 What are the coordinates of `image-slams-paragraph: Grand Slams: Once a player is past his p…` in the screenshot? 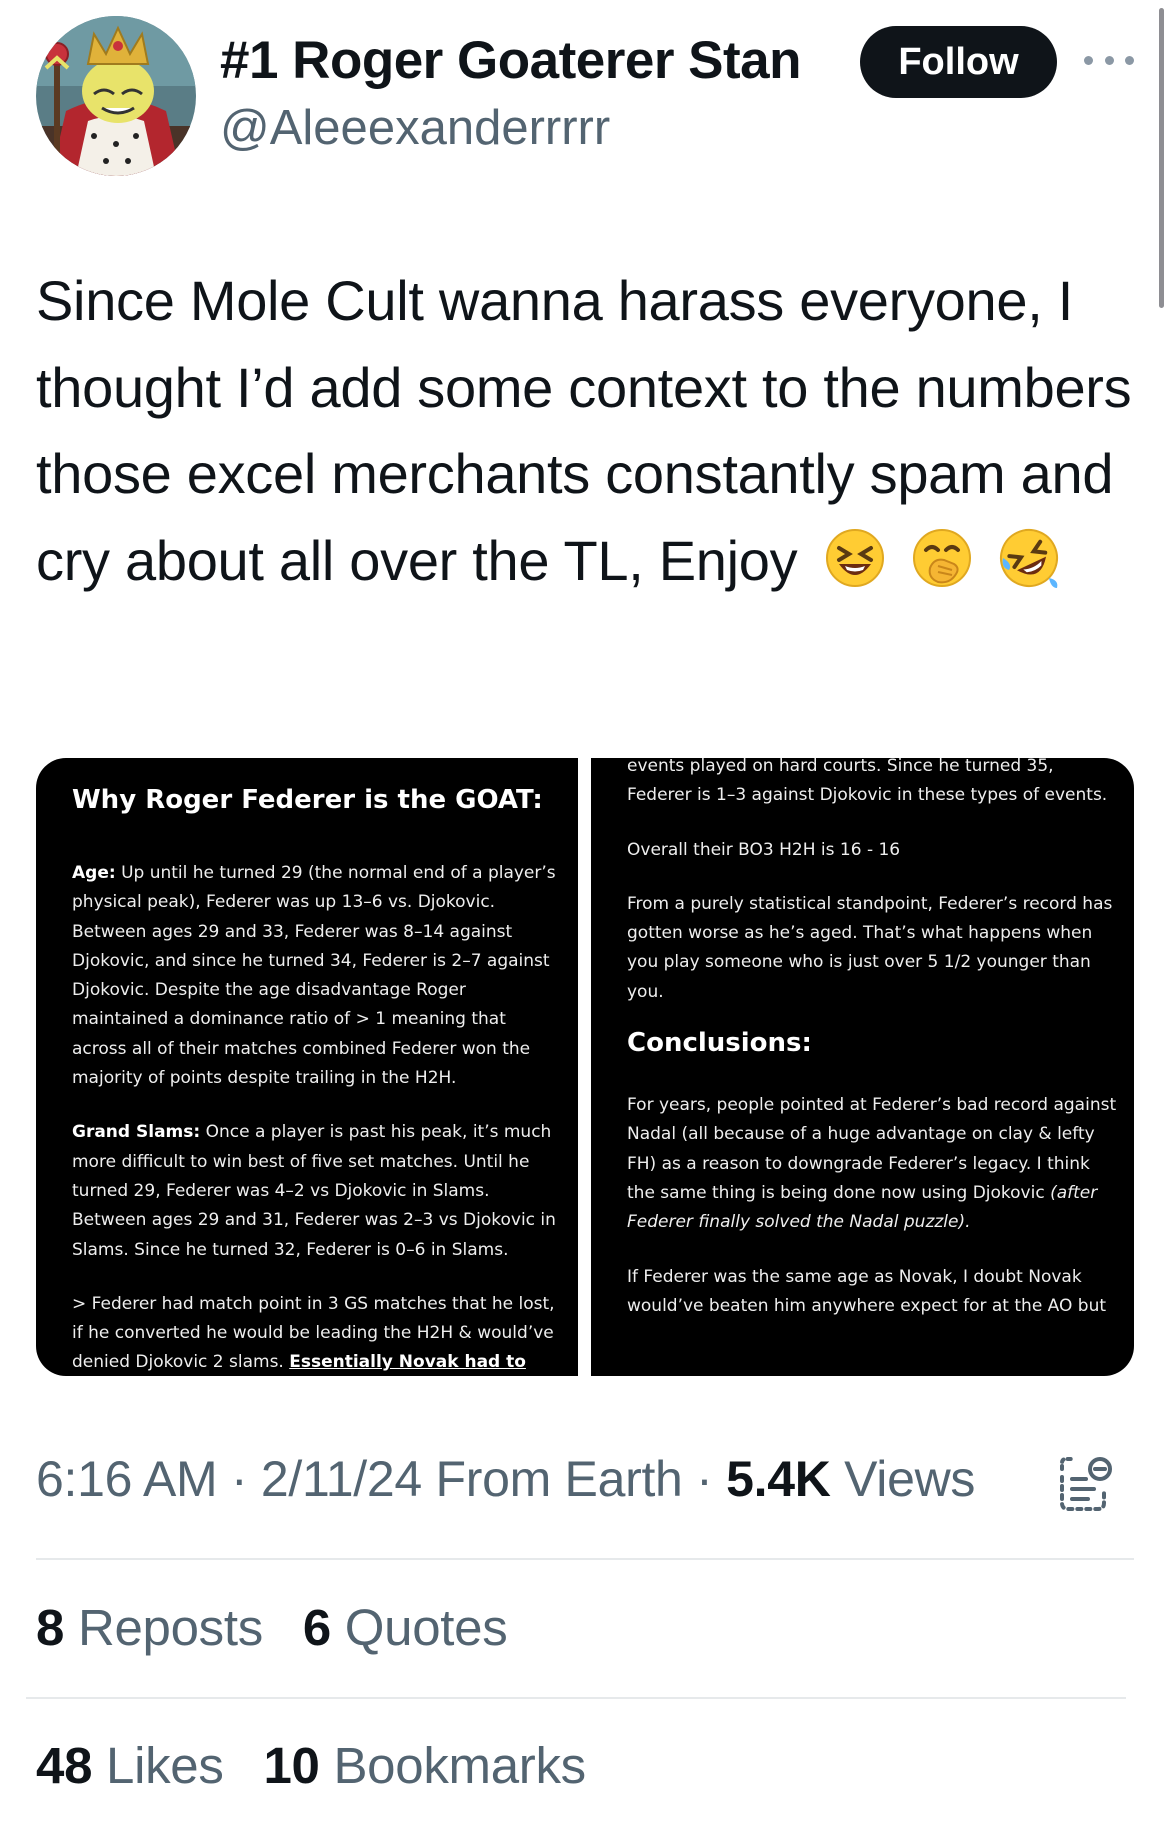 It's located at (317, 1191).